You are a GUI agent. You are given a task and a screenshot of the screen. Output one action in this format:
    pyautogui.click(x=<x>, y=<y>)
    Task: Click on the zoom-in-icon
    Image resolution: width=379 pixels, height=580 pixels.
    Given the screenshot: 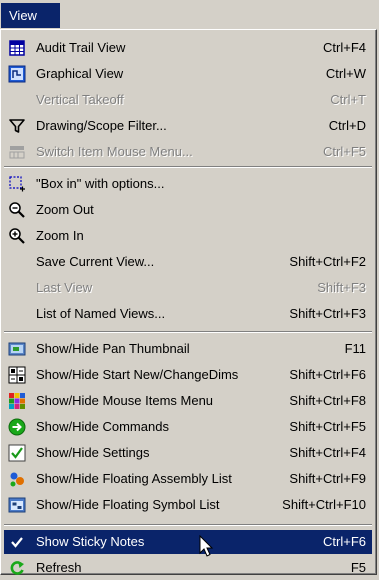 What is the action you would take?
    pyautogui.click(x=17, y=236)
    